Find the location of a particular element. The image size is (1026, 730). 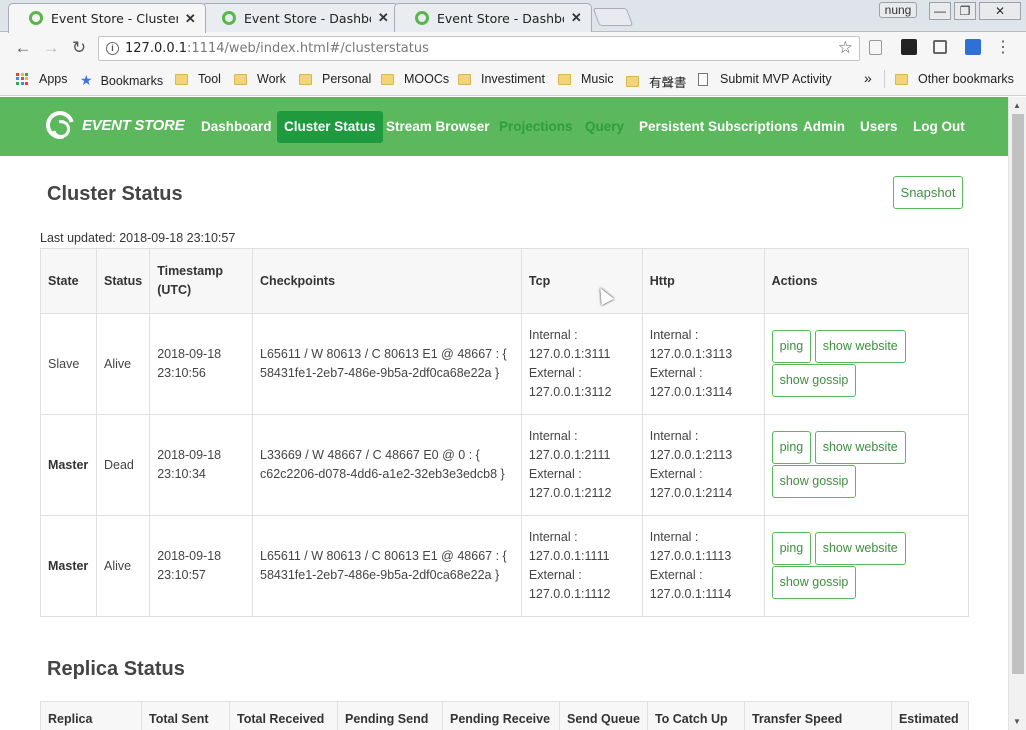

bookmarks-overflow-button: » is located at coordinates (868, 78).